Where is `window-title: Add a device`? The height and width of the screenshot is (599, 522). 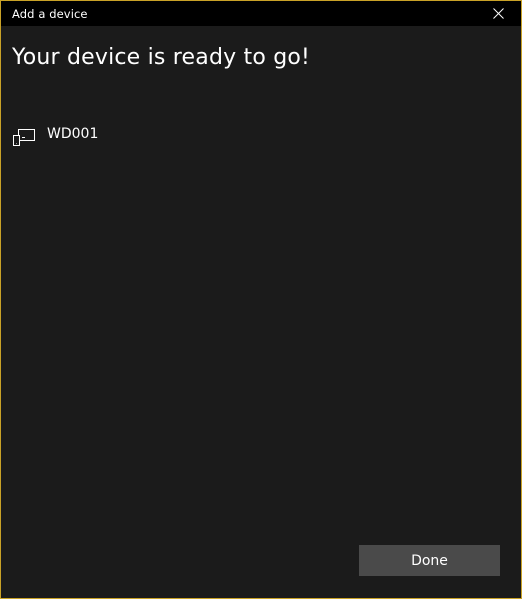 window-title: Add a device is located at coordinates (50, 14).